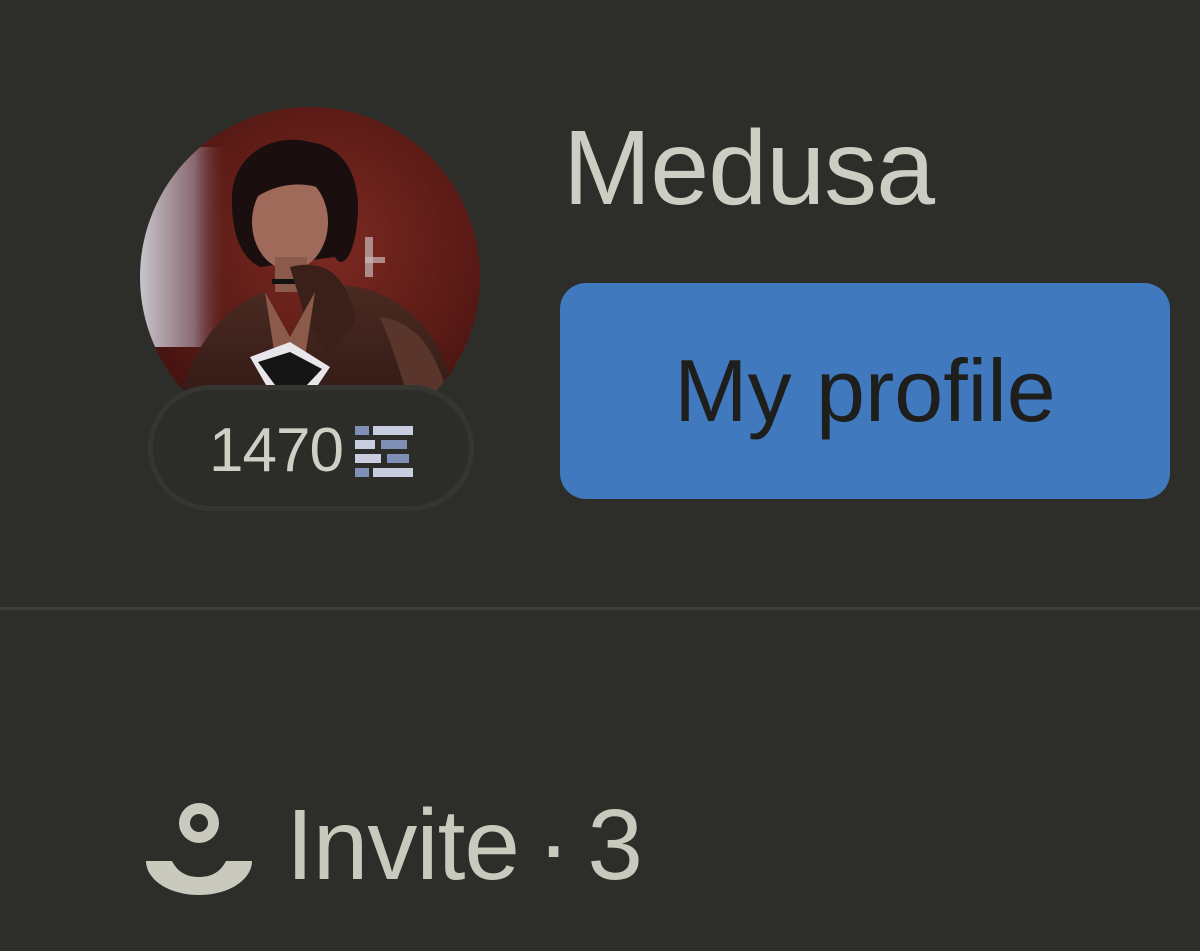 Image resolution: width=1200 pixels, height=951 pixels. What do you see at coordinates (600, 608) in the screenshot?
I see `section-divider` at bounding box center [600, 608].